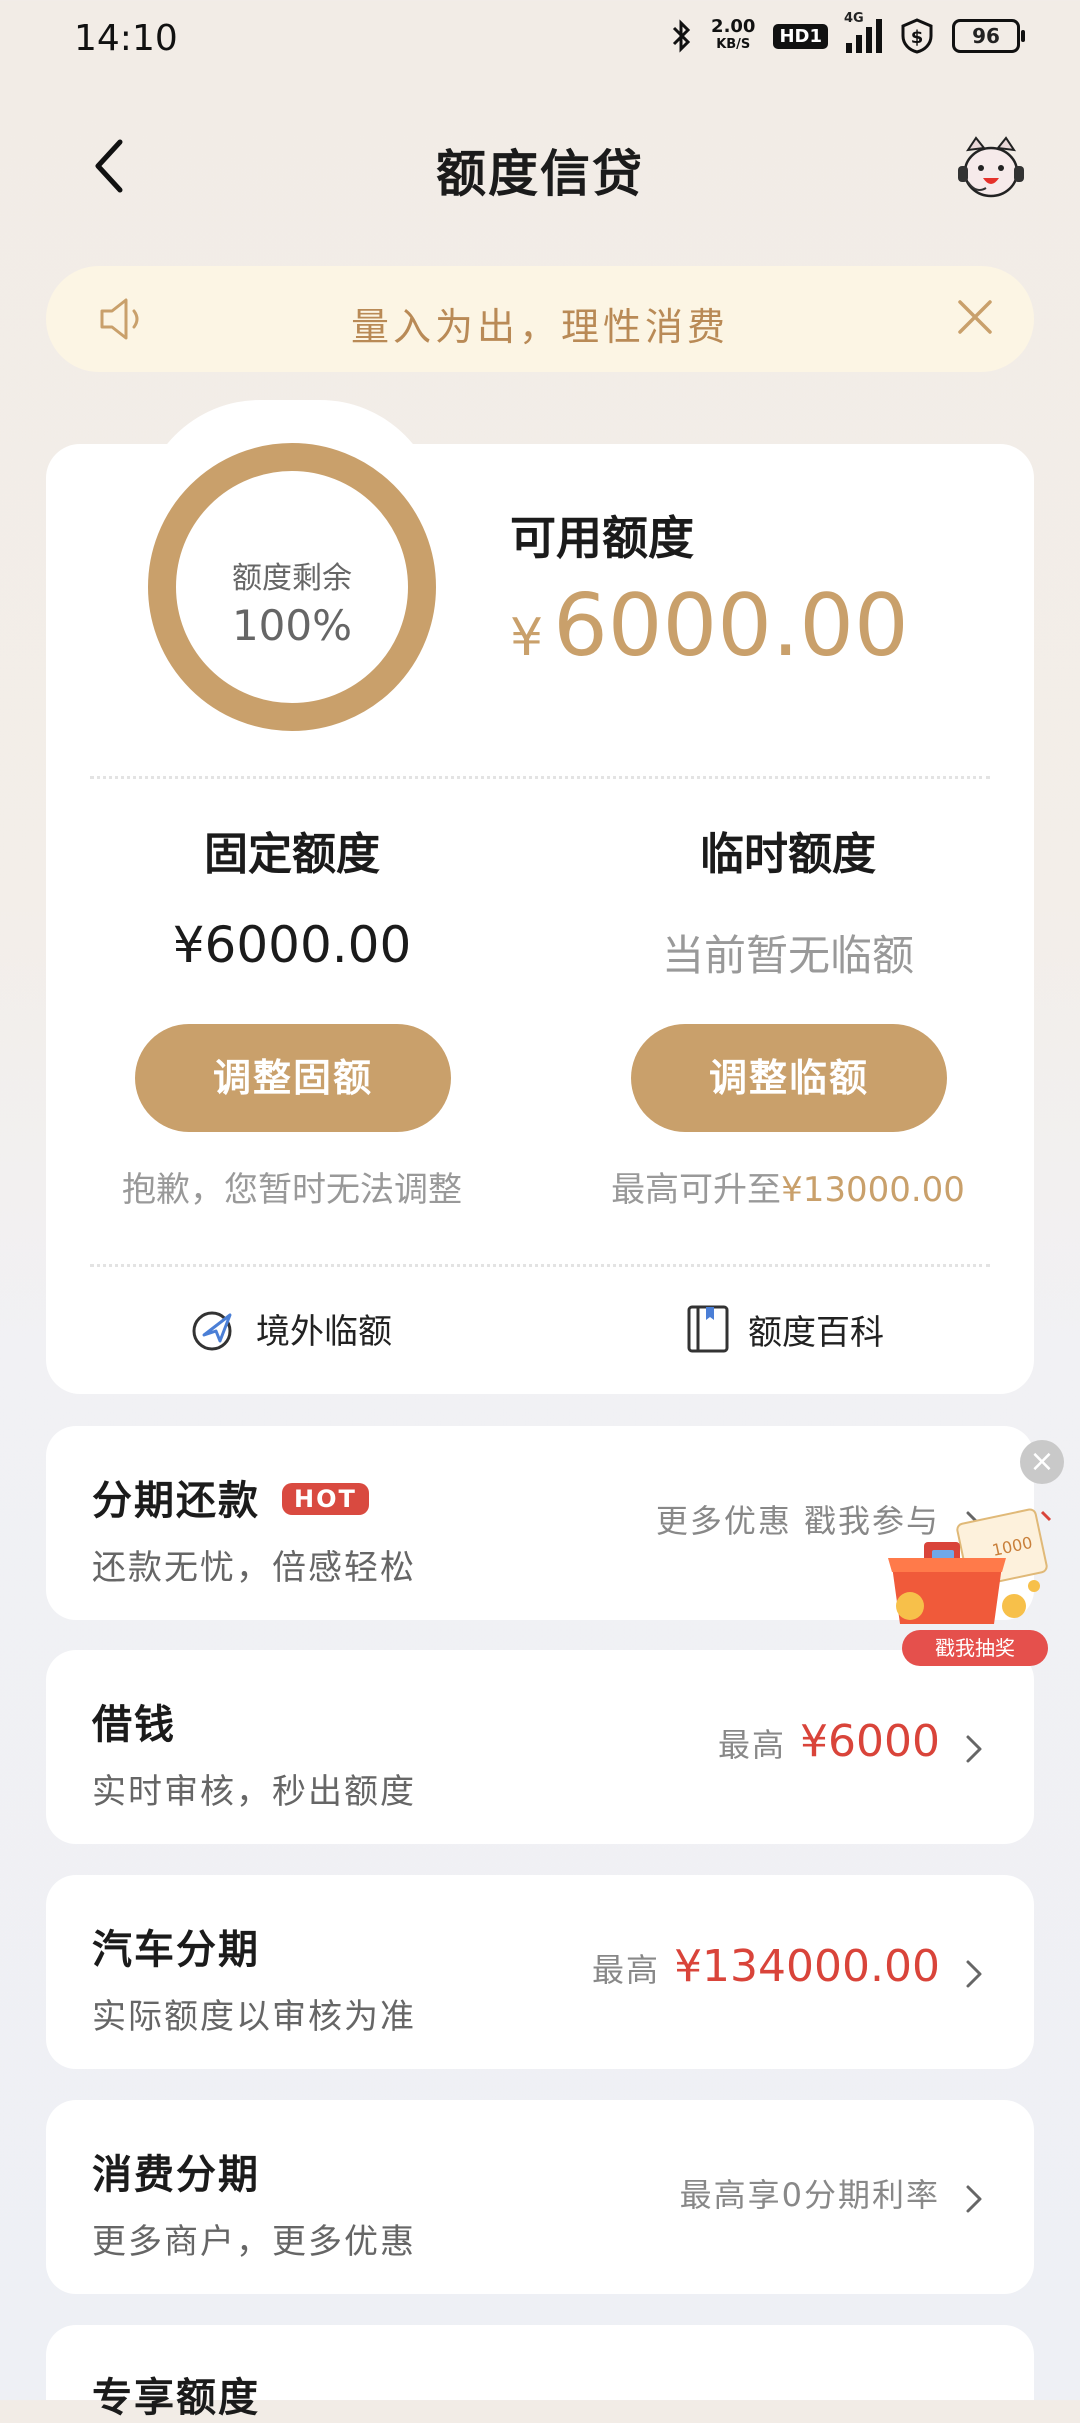  I want to click on fixed-credit-title: 固定额度, so click(292, 854).